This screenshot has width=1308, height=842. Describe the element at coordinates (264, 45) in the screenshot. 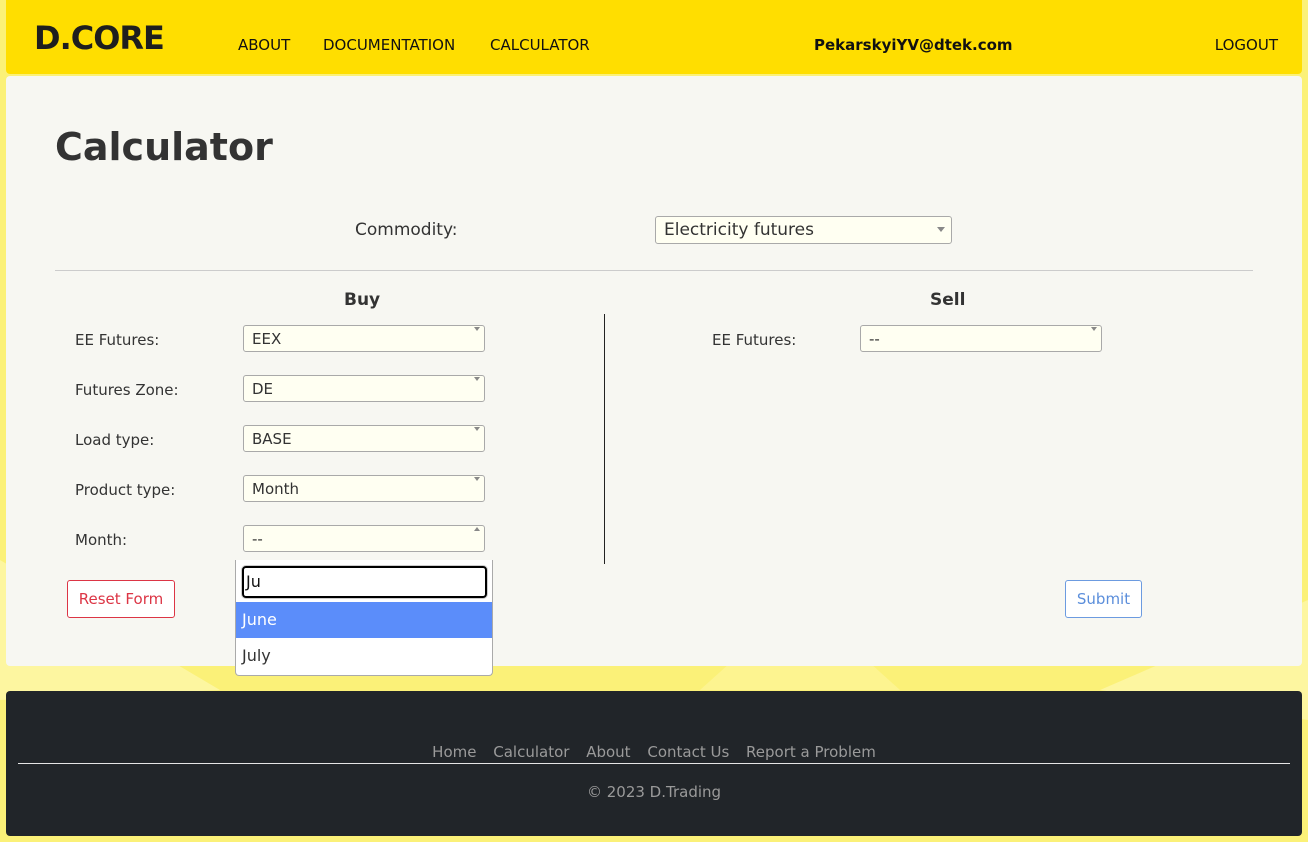

I see `nav-about-link: ABOUT` at that location.